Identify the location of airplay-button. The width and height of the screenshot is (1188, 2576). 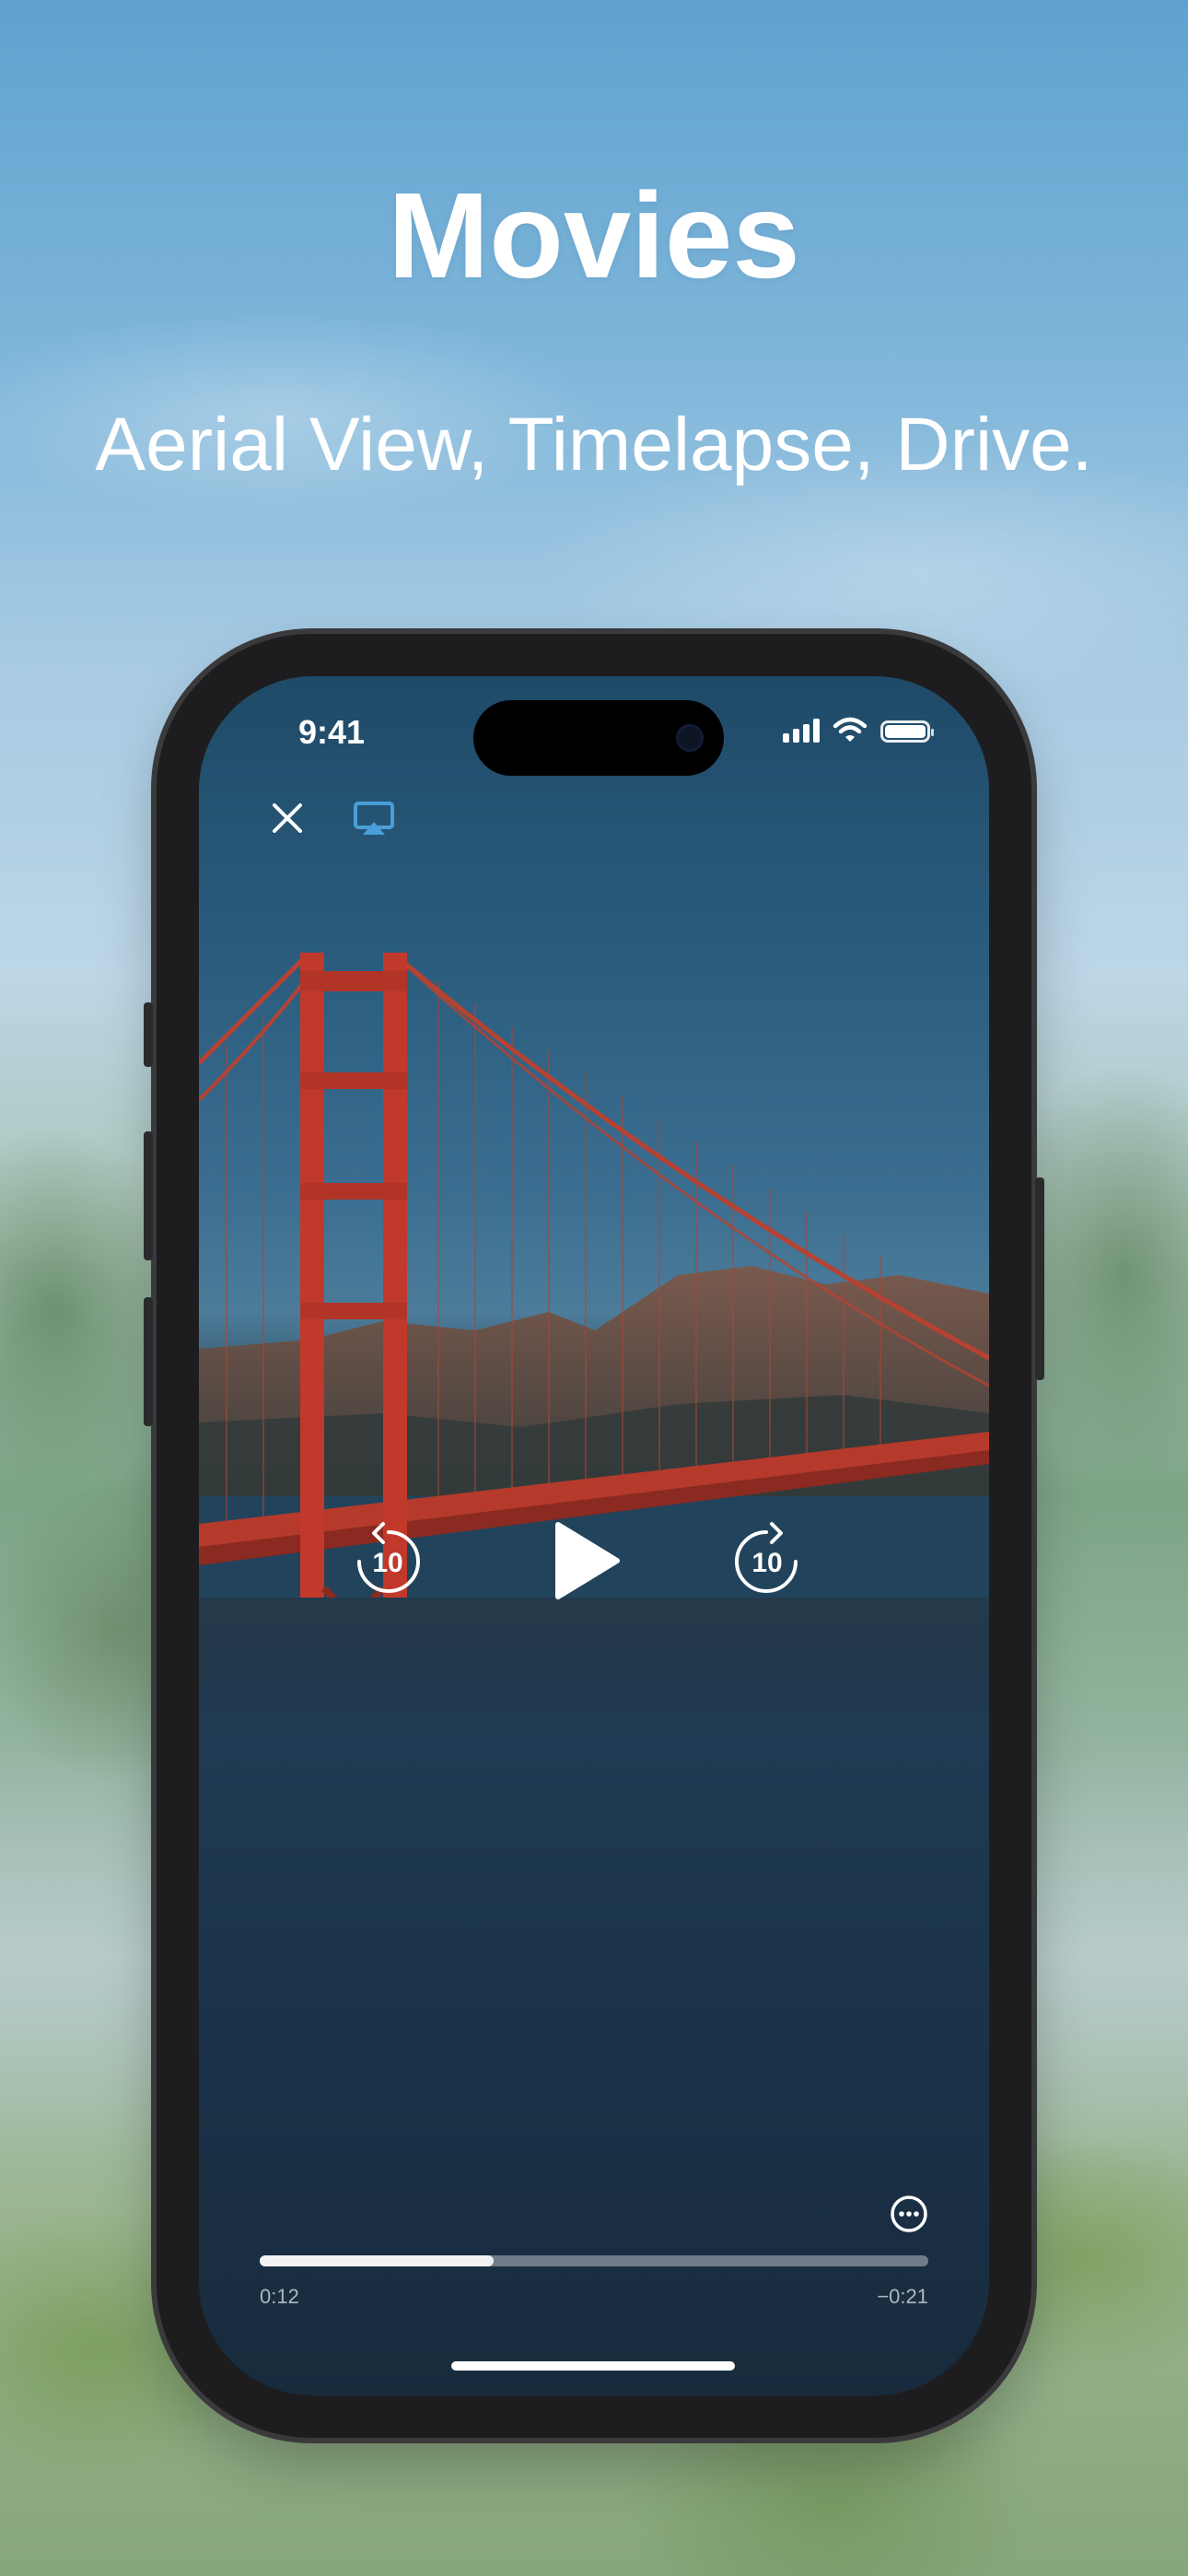
(374, 818).